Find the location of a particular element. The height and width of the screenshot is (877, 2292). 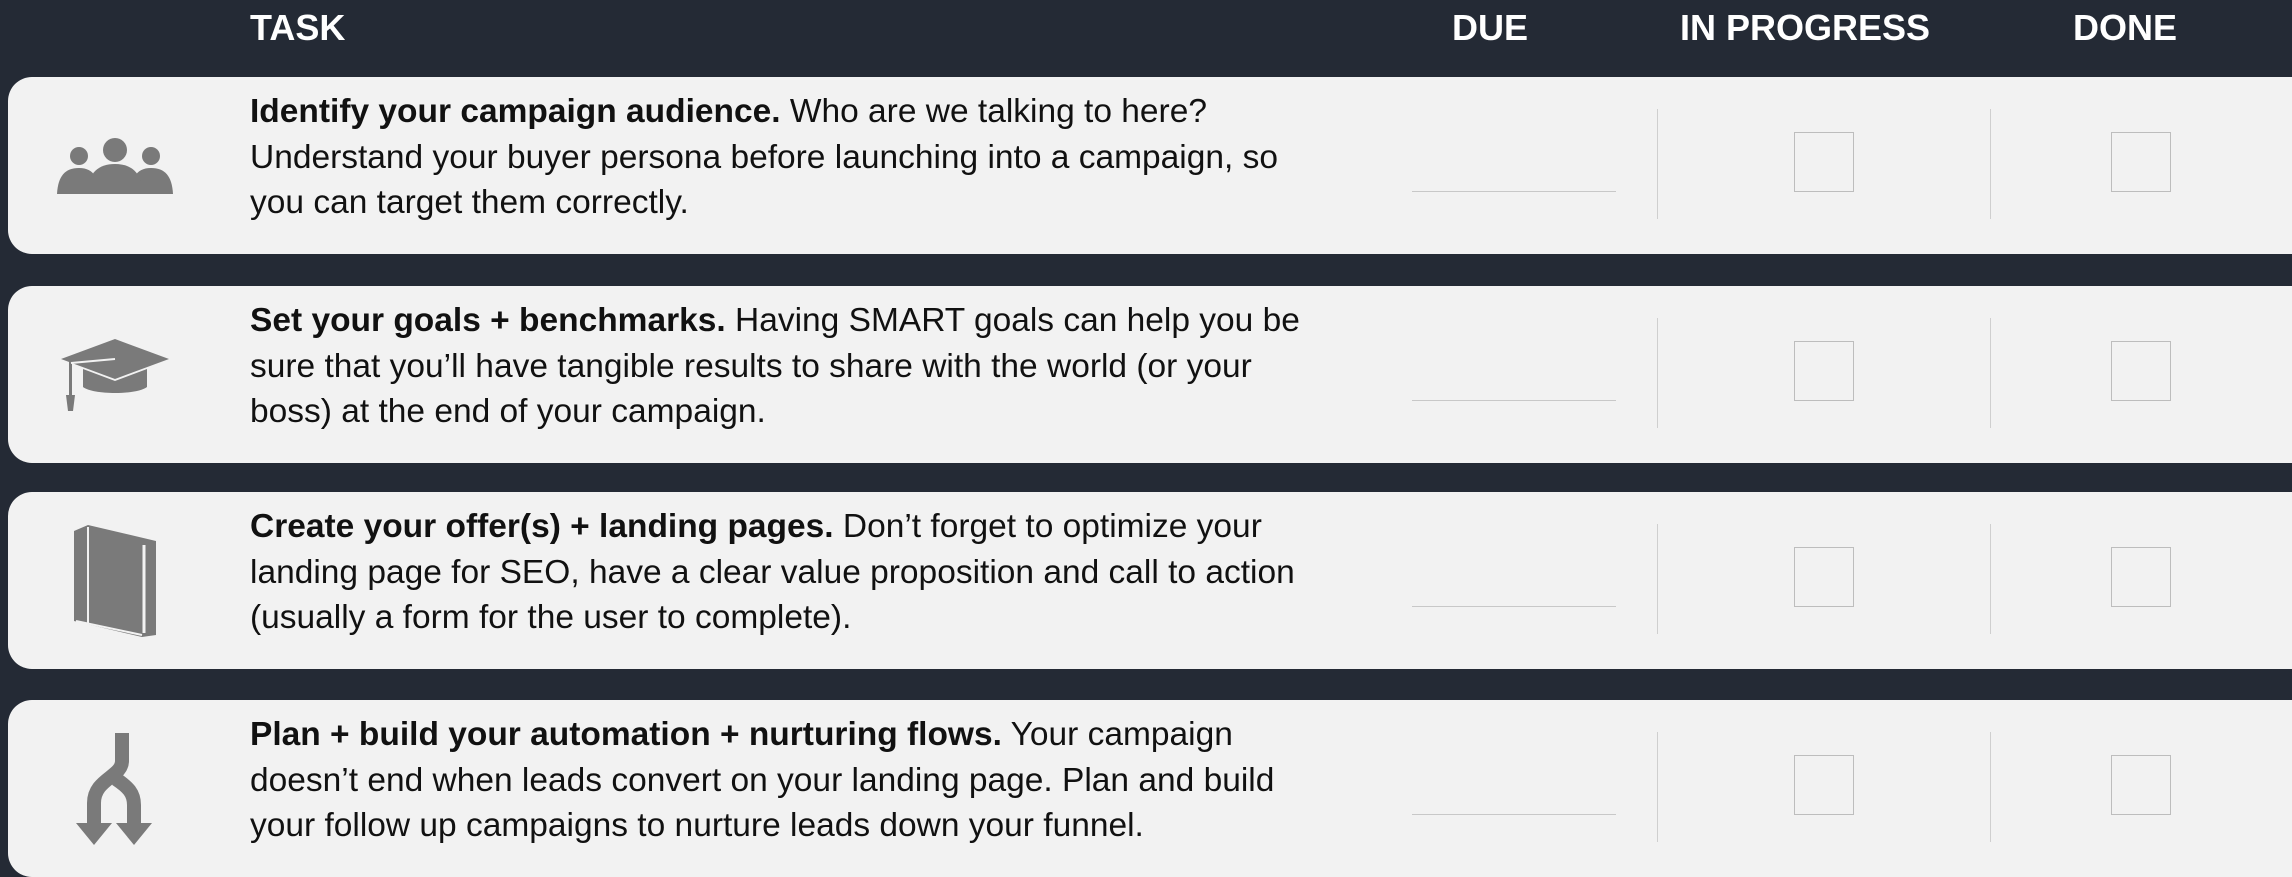

task-title: Set your goals + benchmarks. is located at coordinates (488, 320).